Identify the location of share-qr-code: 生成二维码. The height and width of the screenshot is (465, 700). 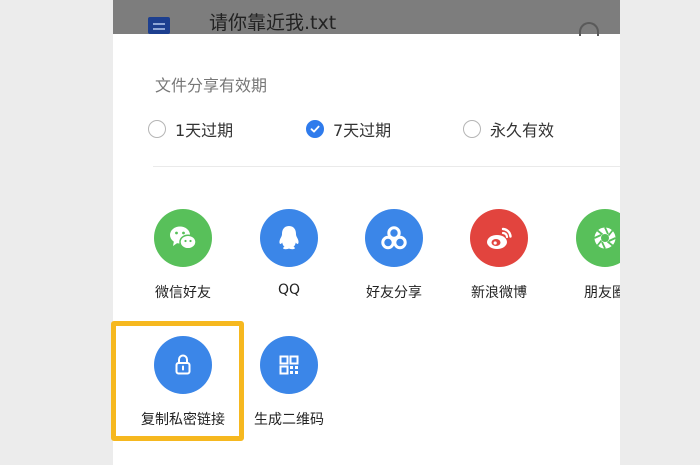
(289, 386).